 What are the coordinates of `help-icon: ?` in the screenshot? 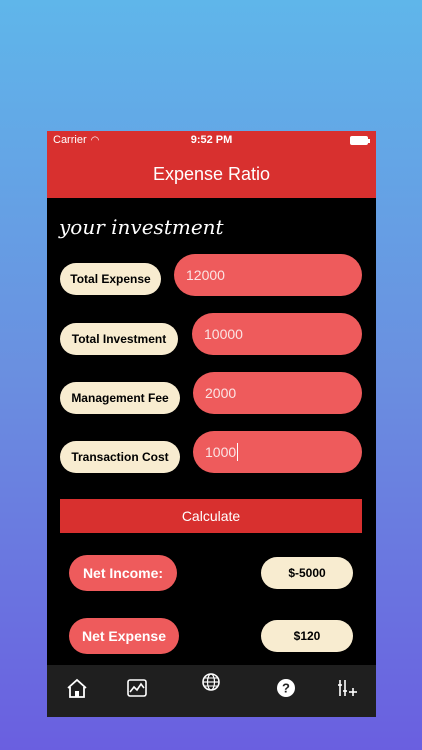 It's located at (286, 688).